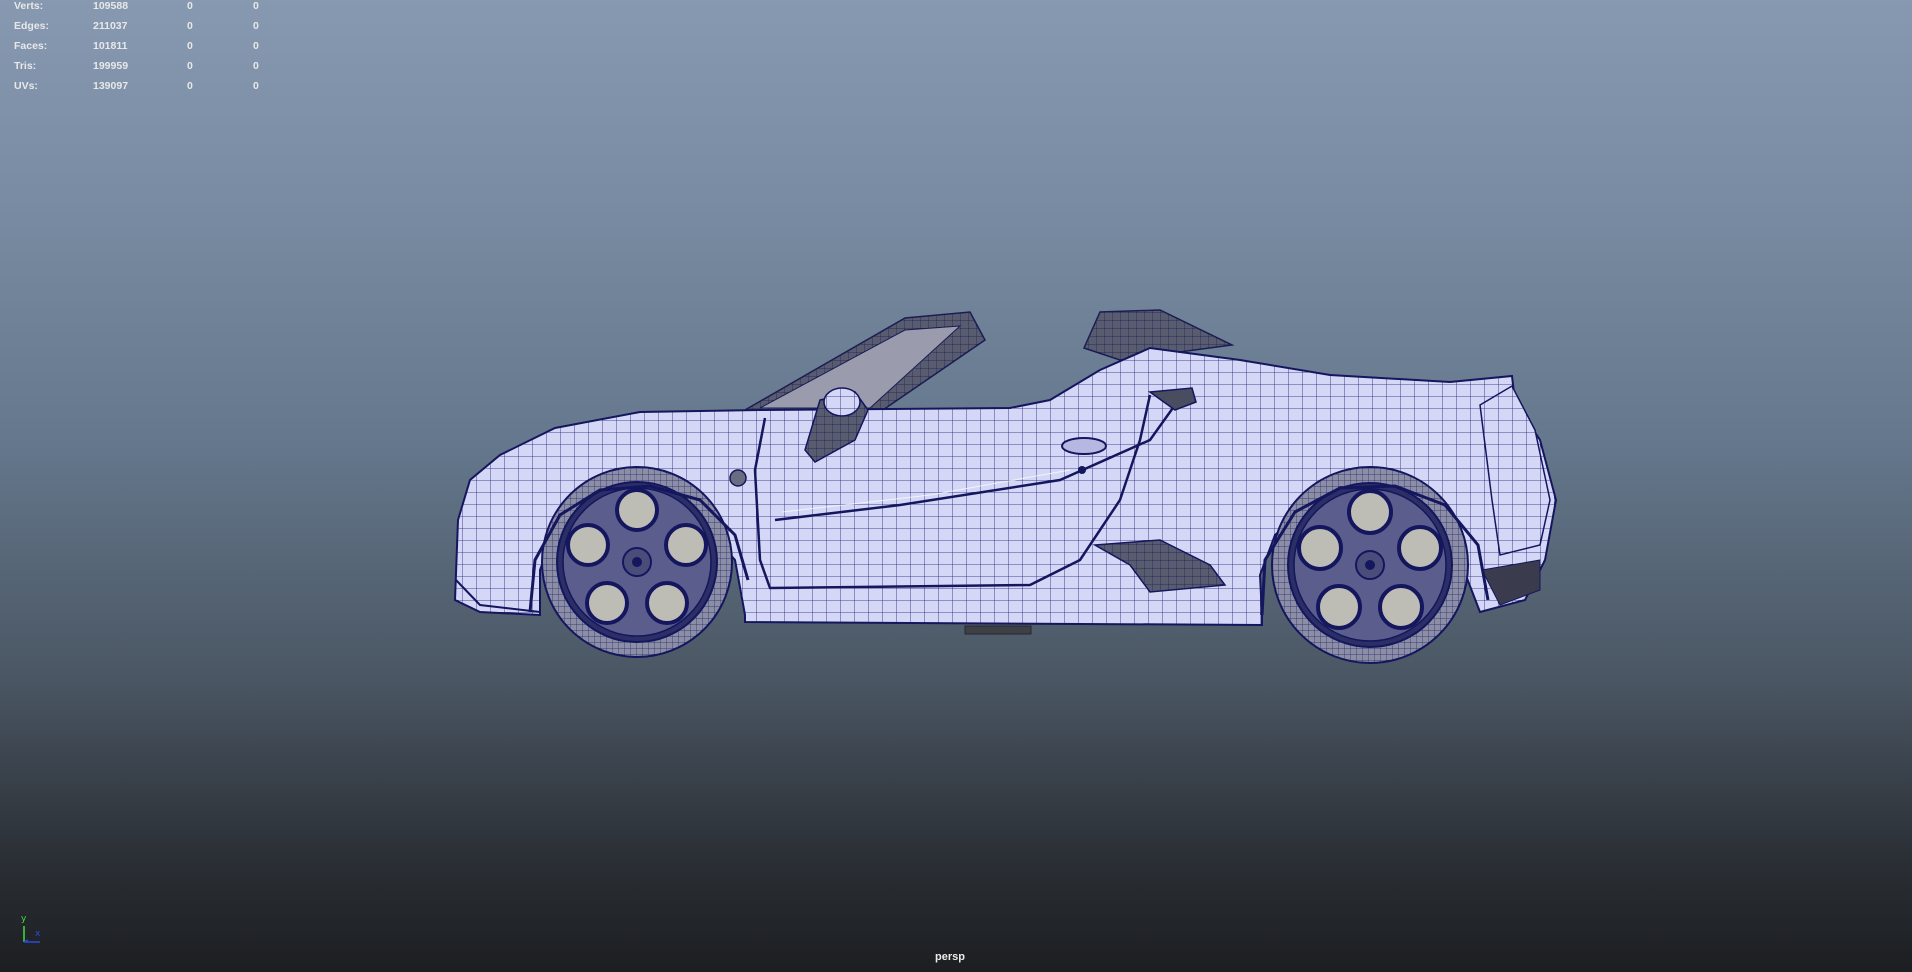 The height and width of the screenshot is (972, 1912). Describe the element at coordinates (24, 919) in the screenshot. I see `axis-y-label: y` at that location.